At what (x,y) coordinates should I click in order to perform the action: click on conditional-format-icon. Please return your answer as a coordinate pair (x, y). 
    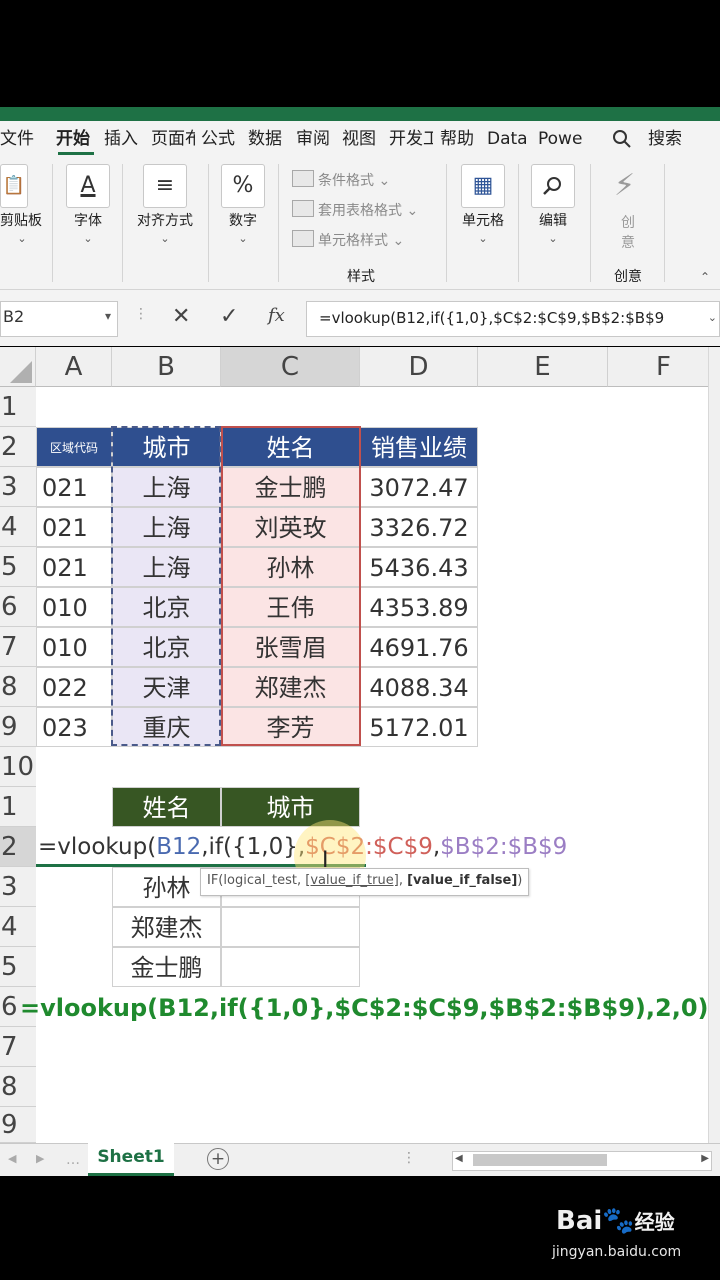
    Looking at the image, I should click on (303, 178).